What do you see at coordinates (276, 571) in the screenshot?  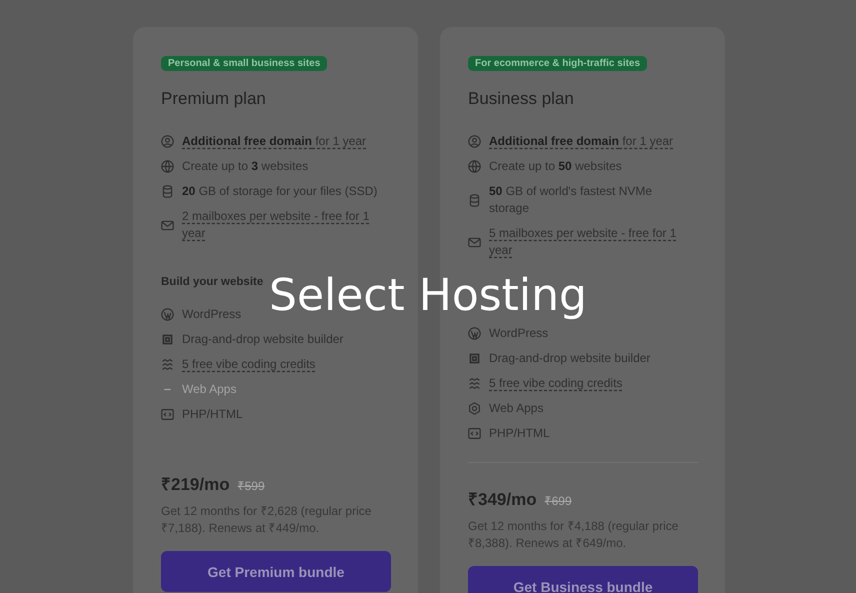 I see `bundle-button: Get Premium bundle` at bounding box center [276, 571].